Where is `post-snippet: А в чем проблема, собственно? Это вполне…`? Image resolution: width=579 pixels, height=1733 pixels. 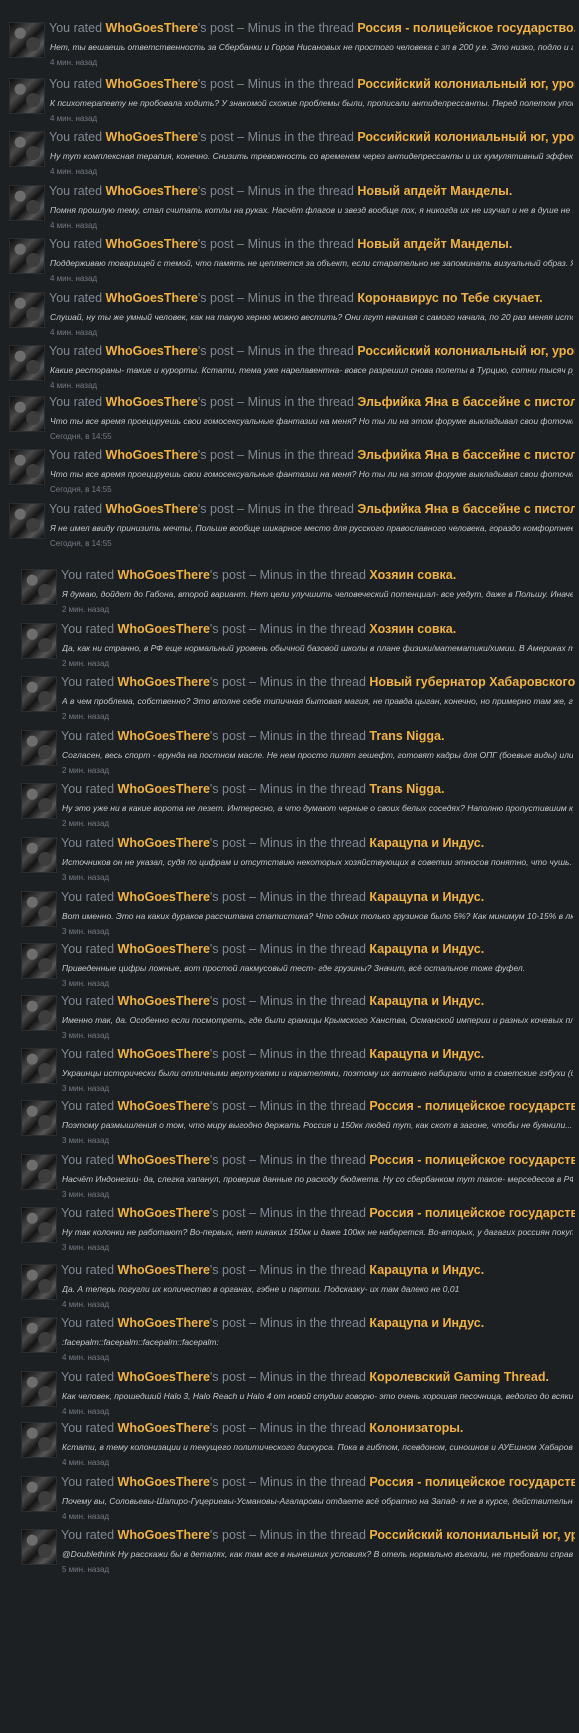 post-snippet: А в чем проблема, собственно? Это вполне… is located at coordinates (317, 701).